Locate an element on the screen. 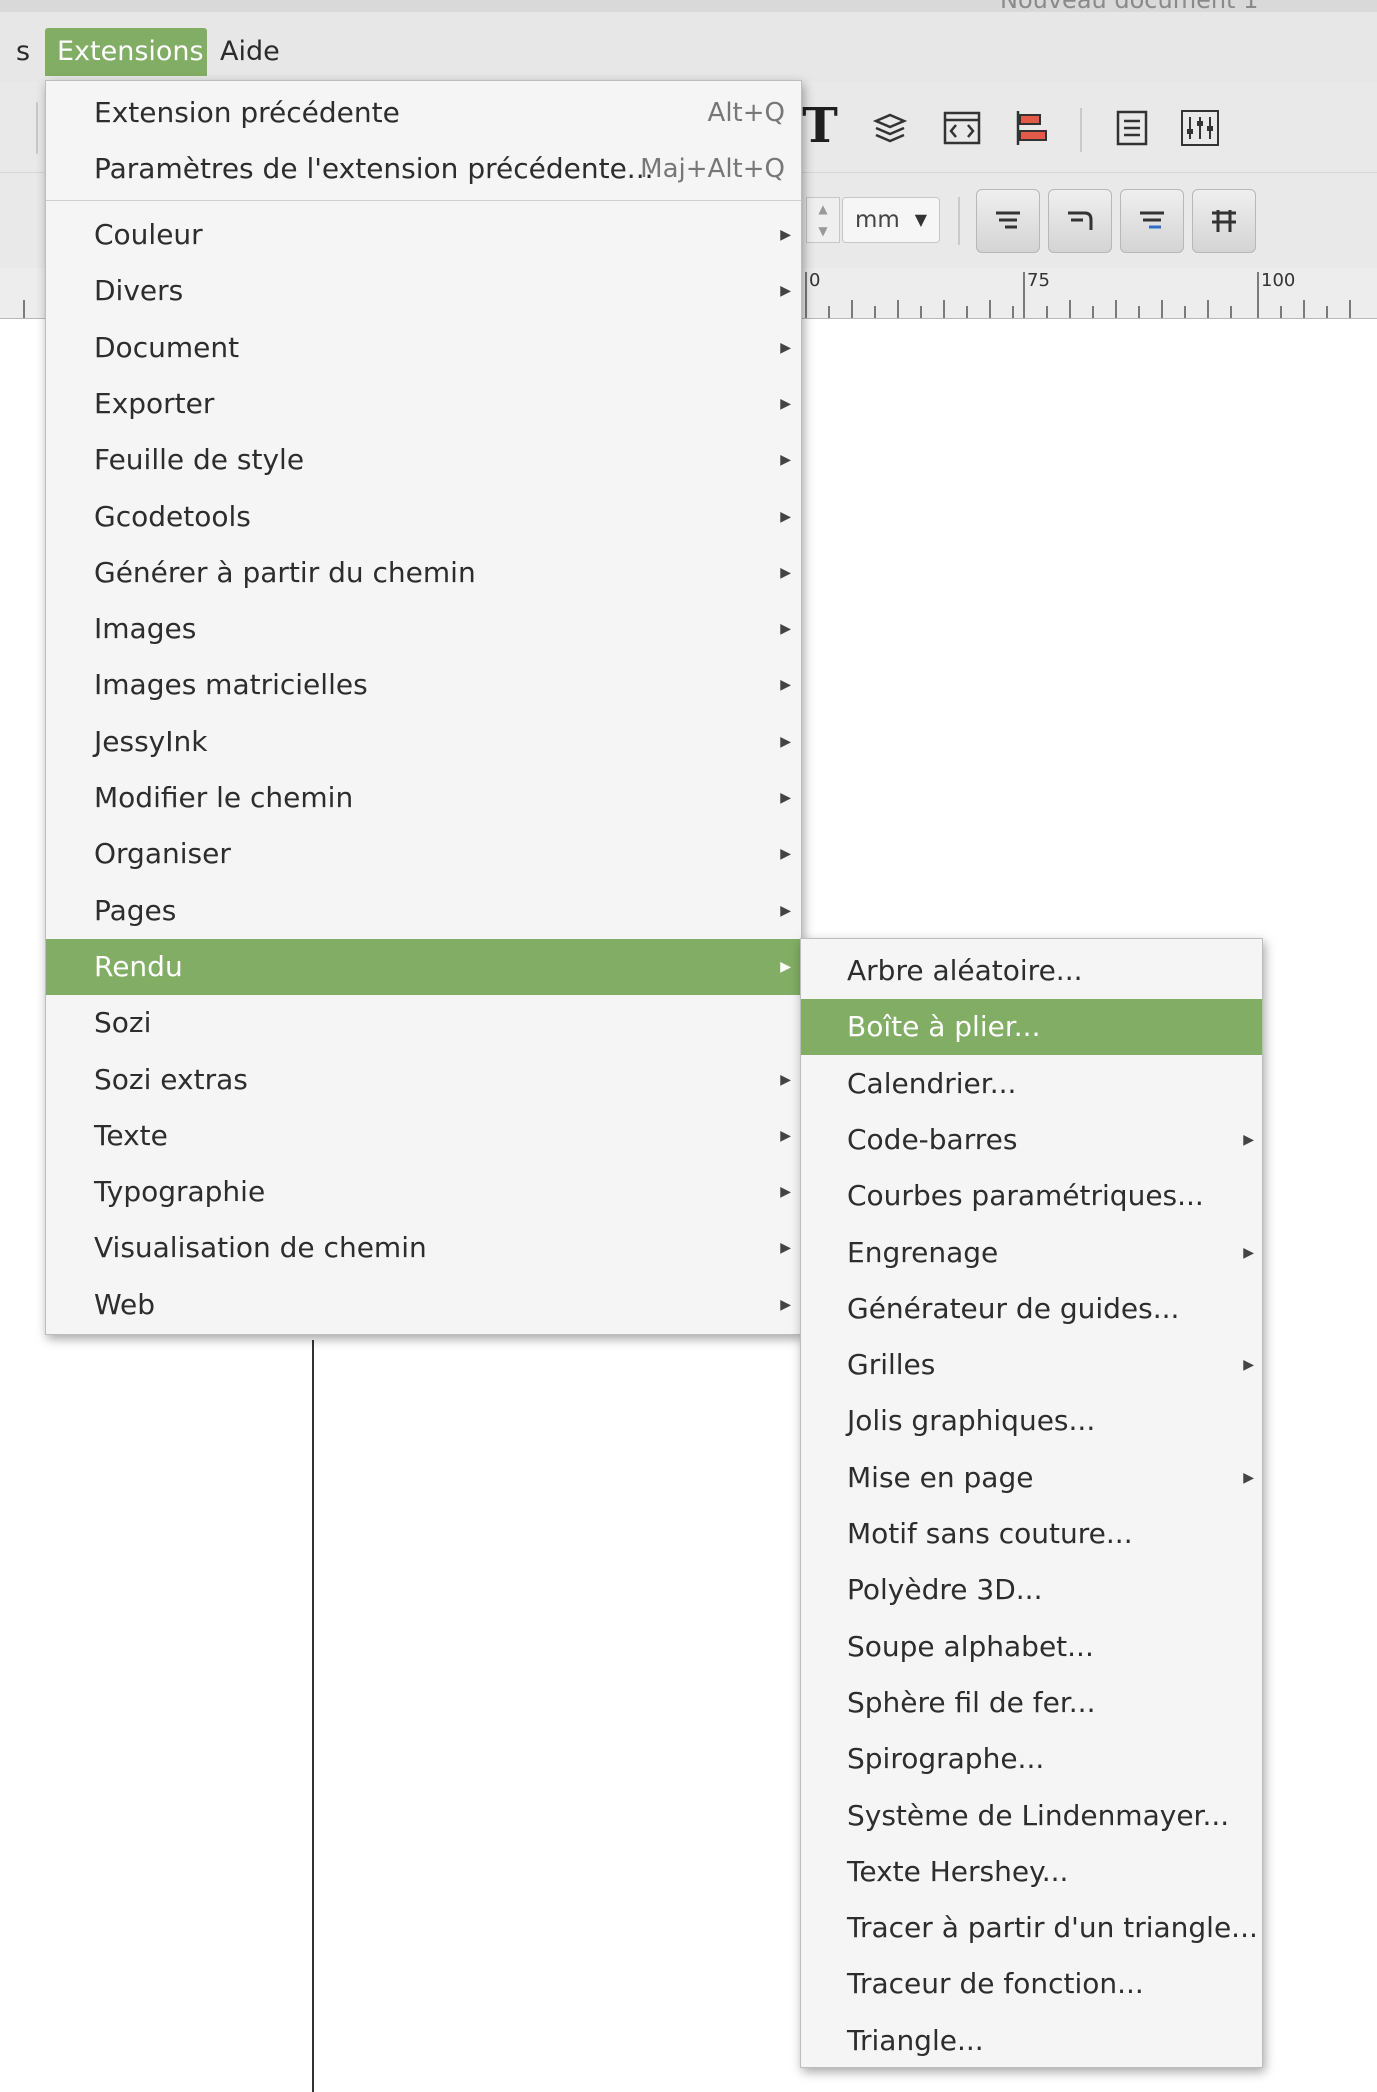  menu-item-visualisation-de-chemin: Visualisation de chemin ▶ is located at coordinates (423, 1248).